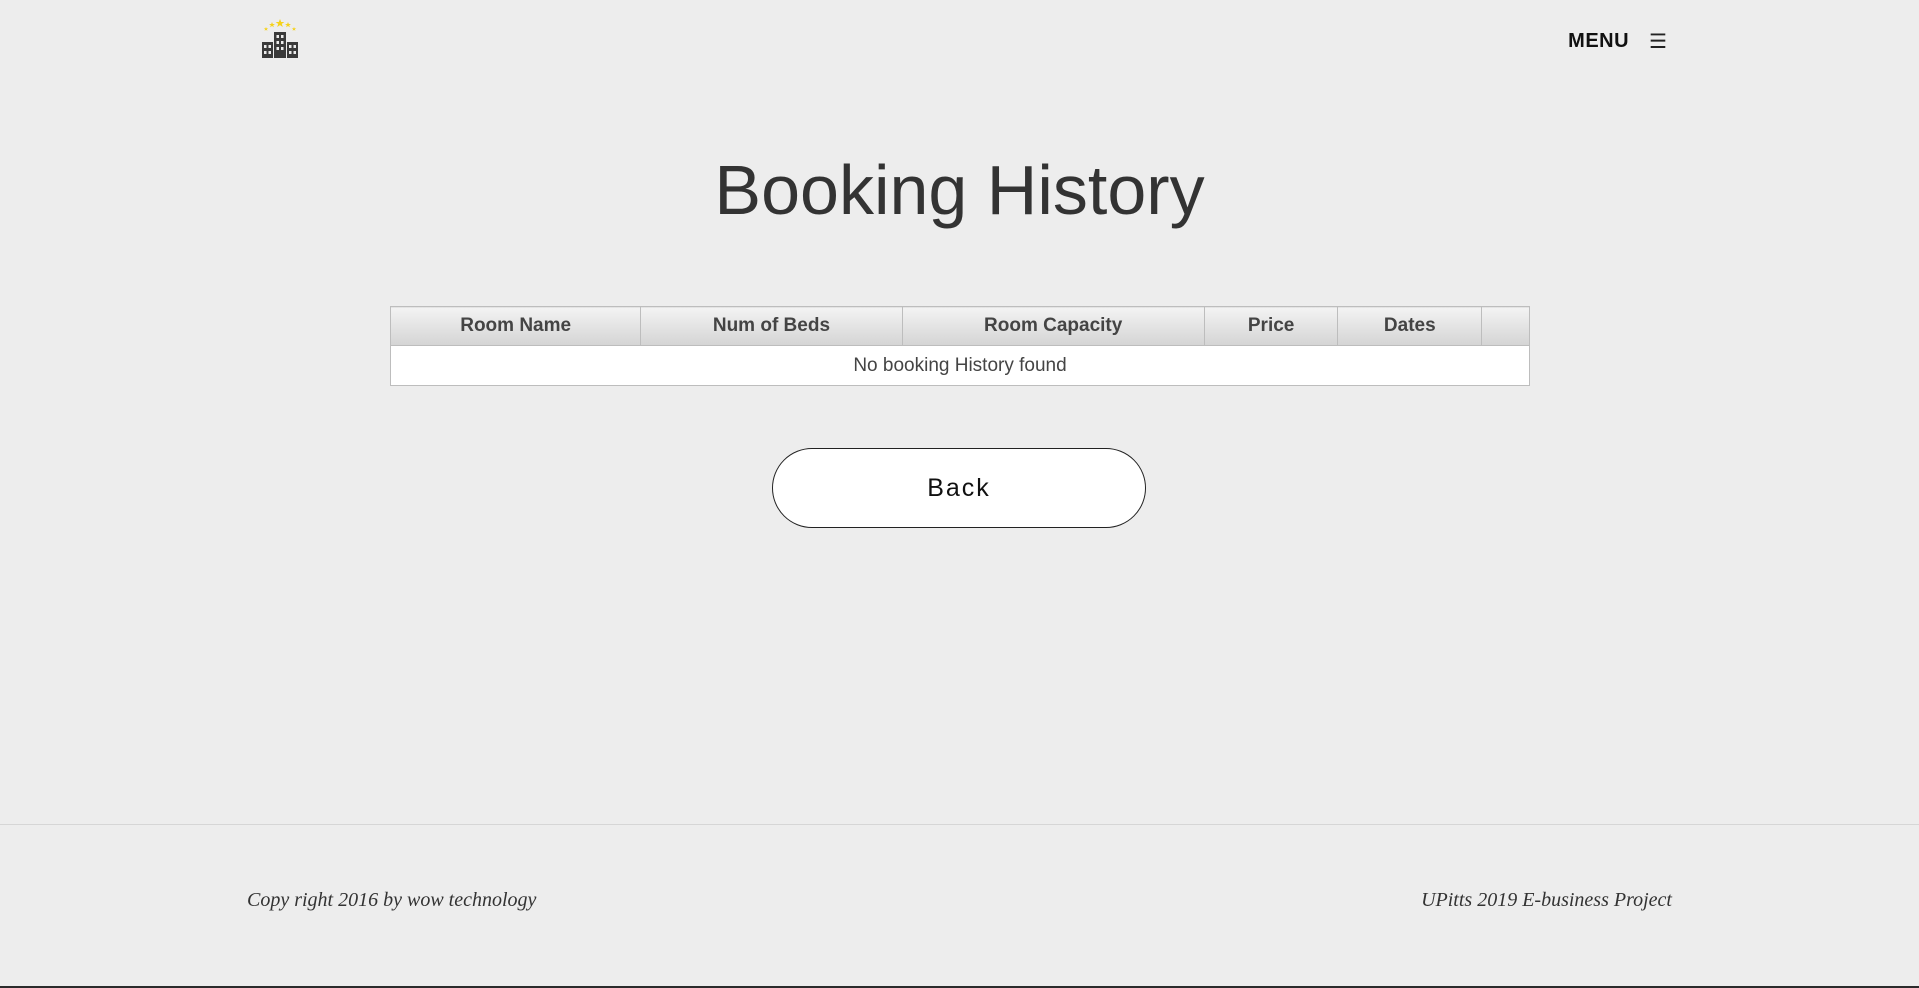  What do you see at coordinates (1599, 41) in the screenshot?
I see `menu-label: MENU` at bounding box center [1599, 41].